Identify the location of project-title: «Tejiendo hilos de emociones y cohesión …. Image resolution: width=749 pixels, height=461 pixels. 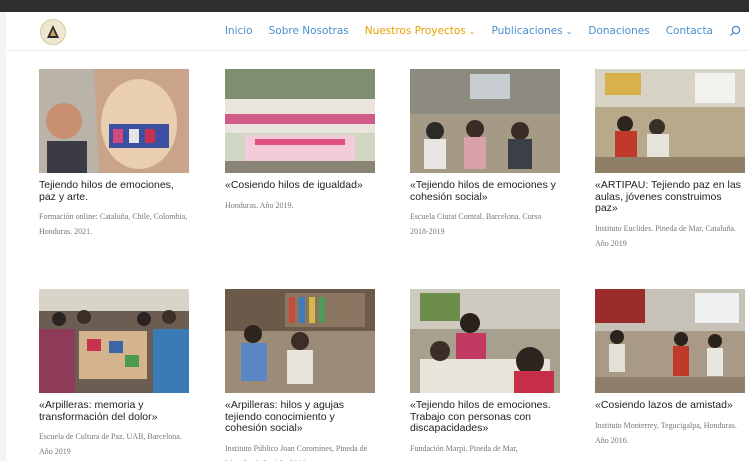
(485, 191).